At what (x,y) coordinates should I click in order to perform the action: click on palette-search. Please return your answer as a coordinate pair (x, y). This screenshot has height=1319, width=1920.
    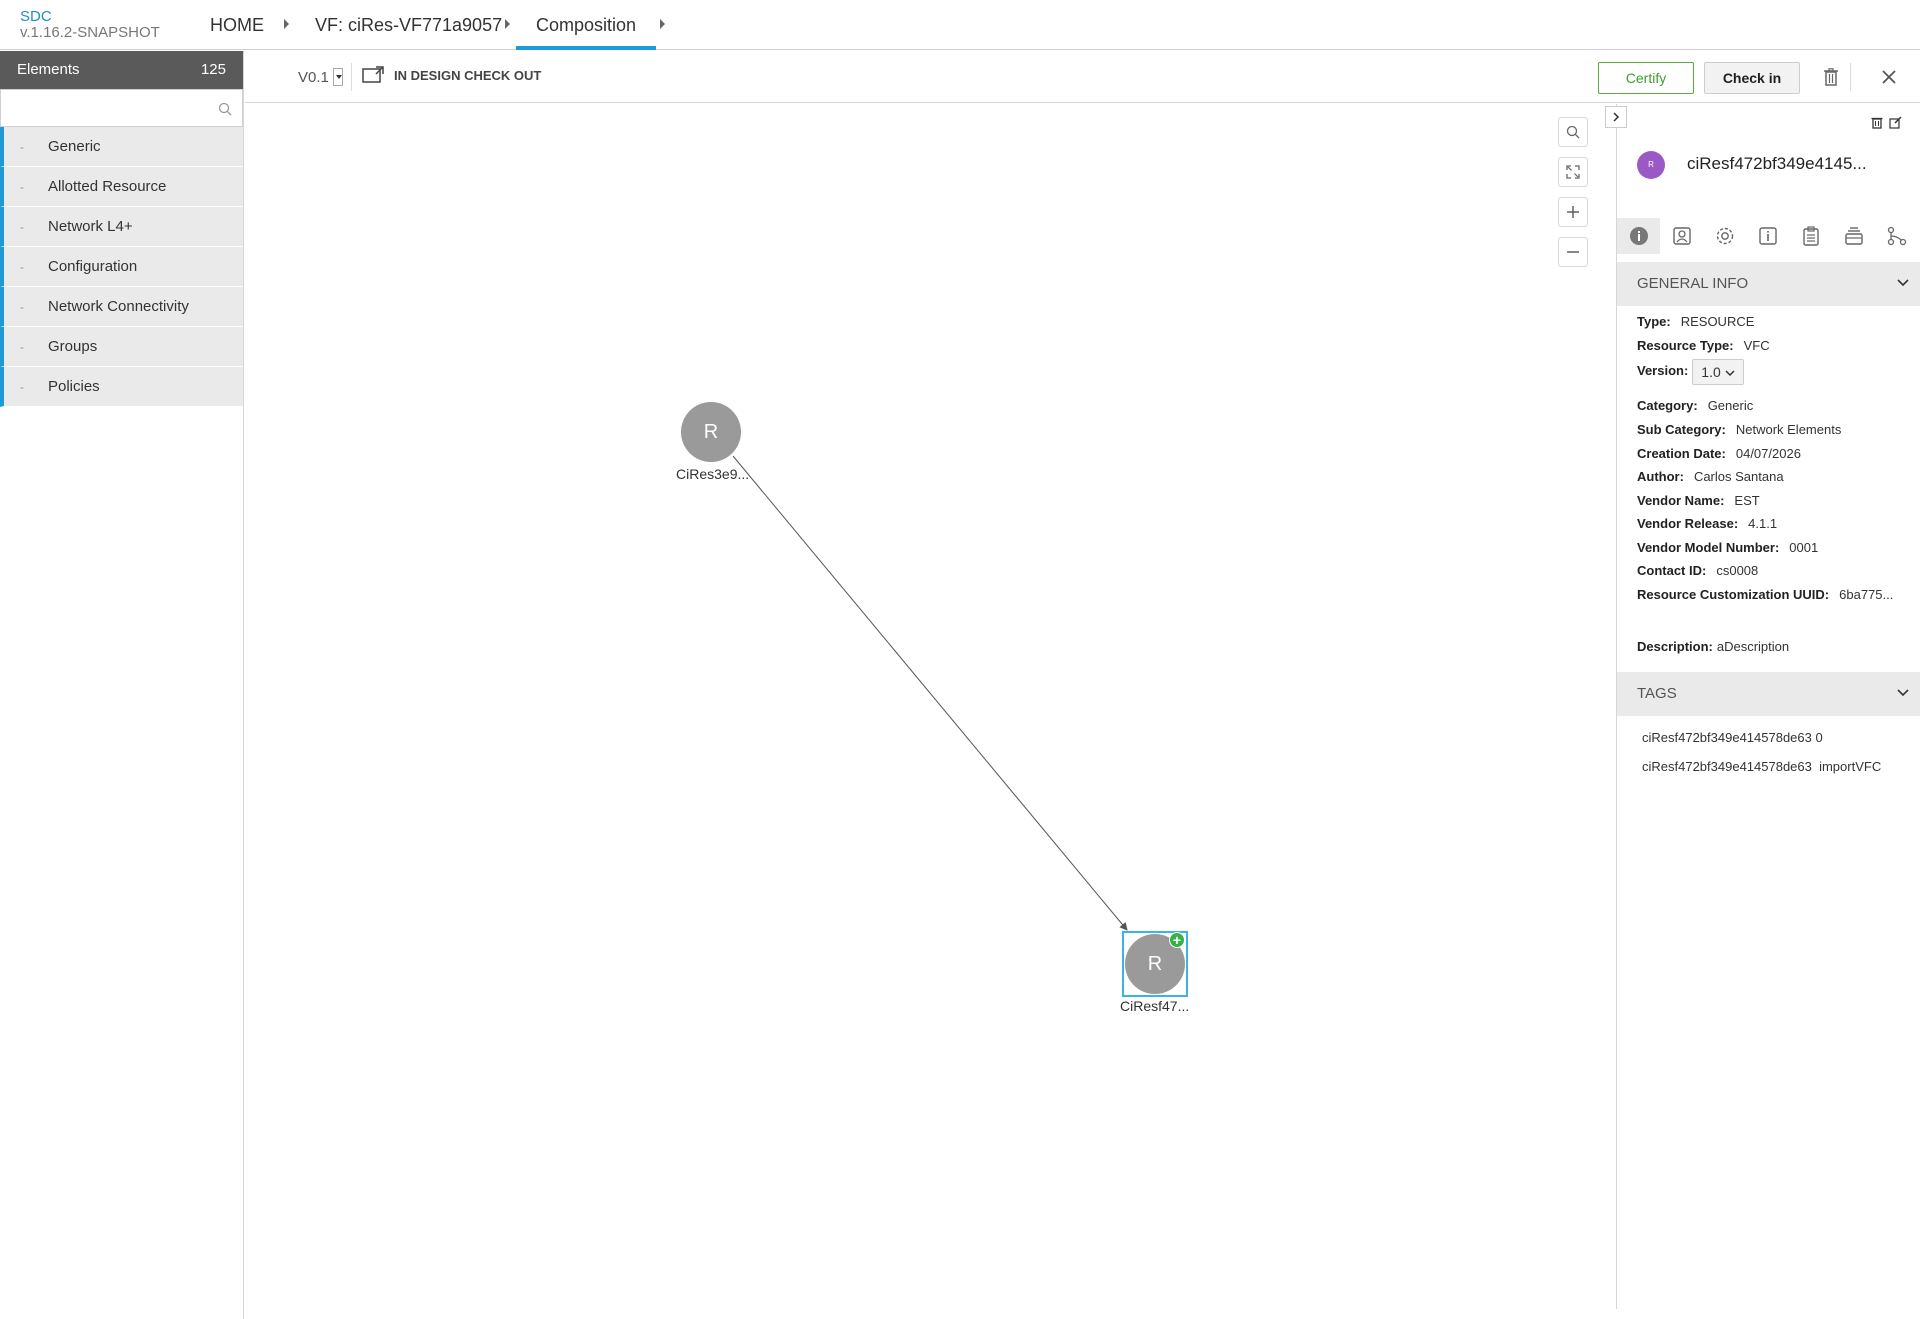
    Looking at the image, I should click on (121, 108).